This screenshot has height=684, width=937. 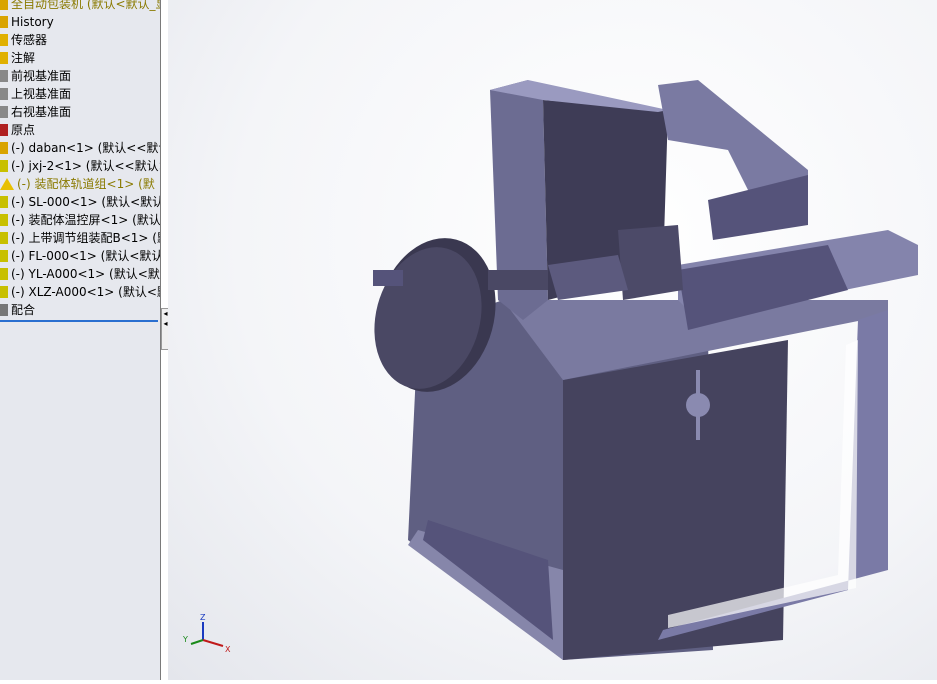 What do you see at coordinates (228, 649) in the screenshot?
I see `triad-x-label: X` at bounding box center [228, 649].